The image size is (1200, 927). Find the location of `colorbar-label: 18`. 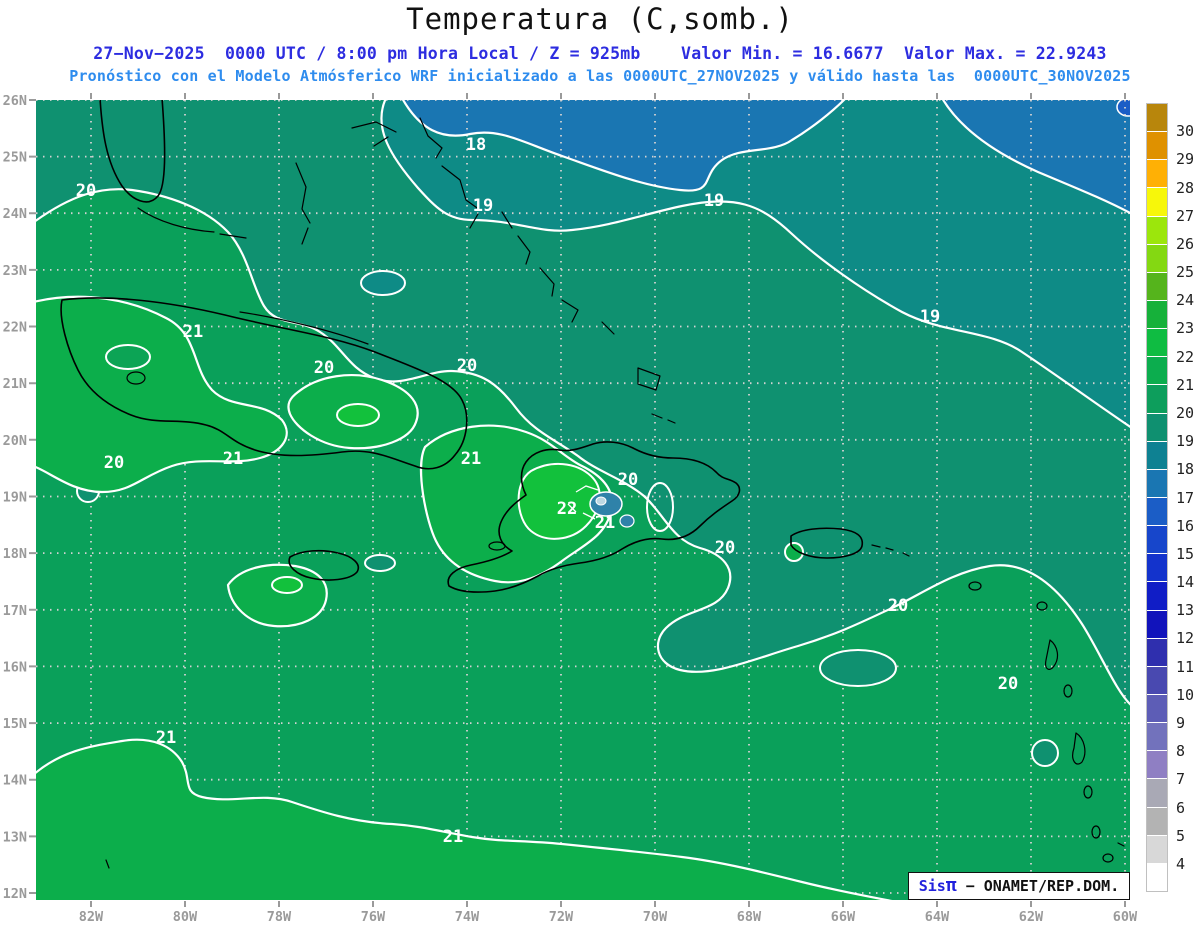

colorbar-label: 18 is located at coordinates (1185, 469).